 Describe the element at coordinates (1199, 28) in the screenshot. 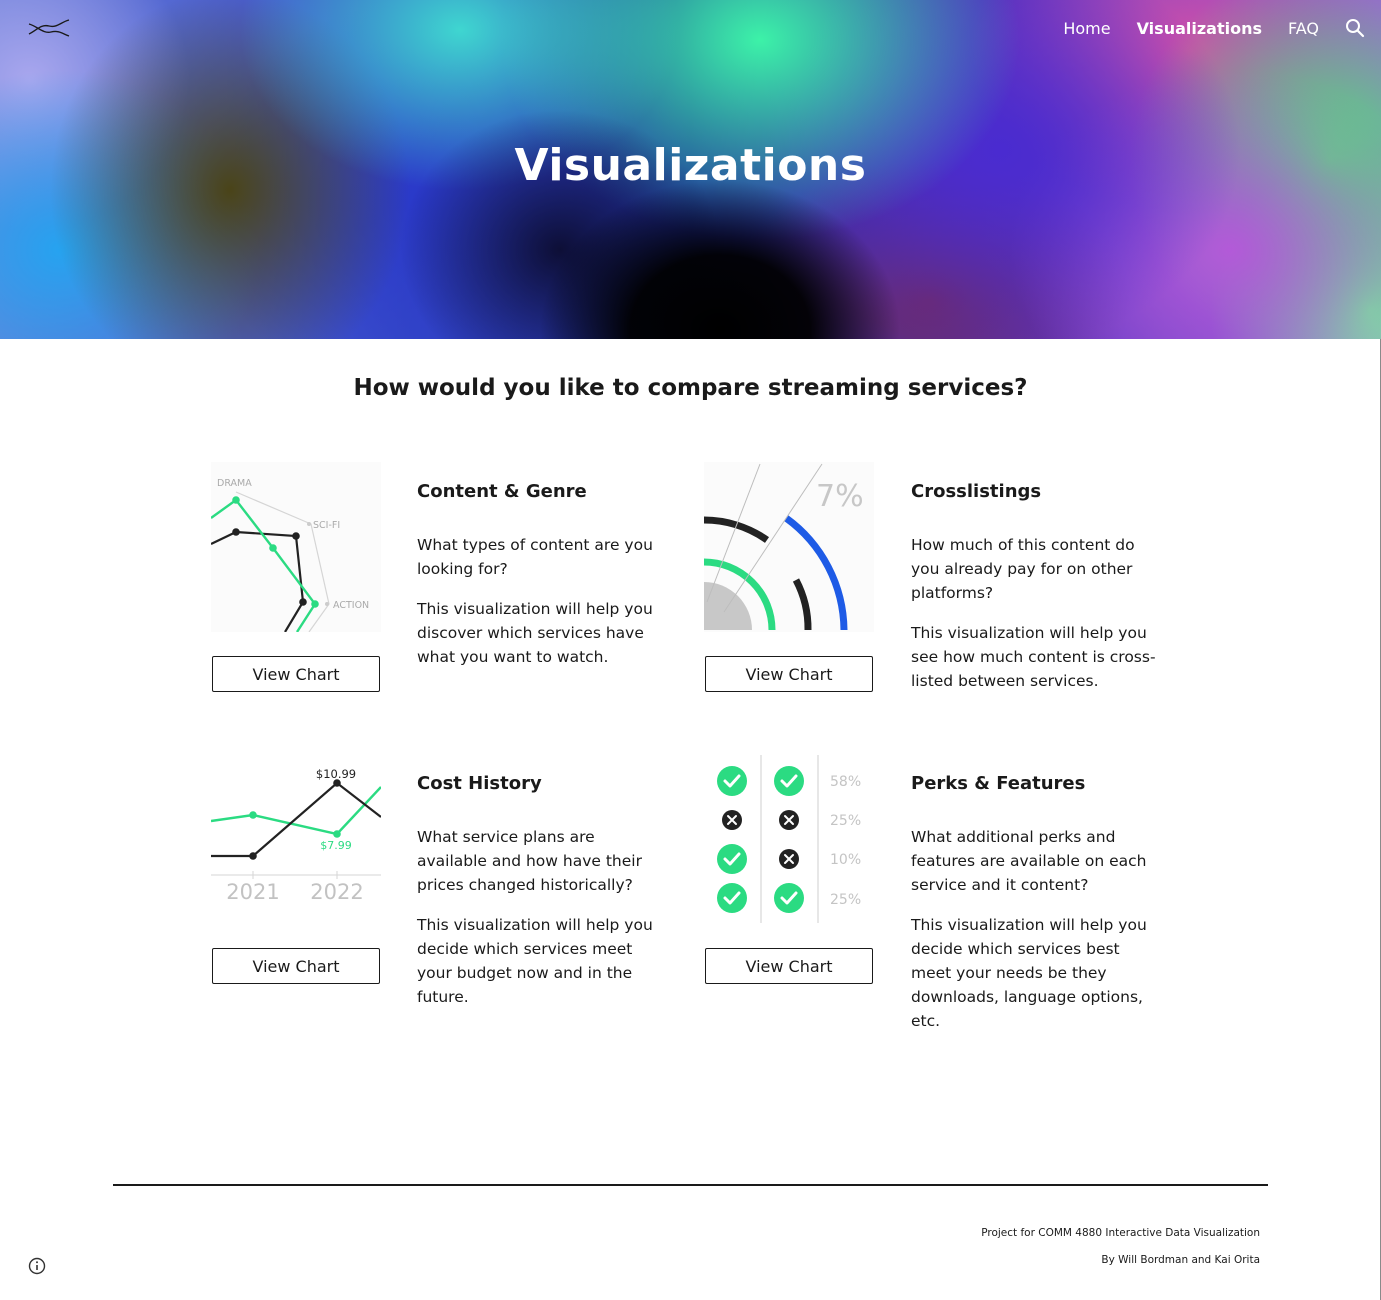

I see `nav-visualizations: Visualizations` at that location.